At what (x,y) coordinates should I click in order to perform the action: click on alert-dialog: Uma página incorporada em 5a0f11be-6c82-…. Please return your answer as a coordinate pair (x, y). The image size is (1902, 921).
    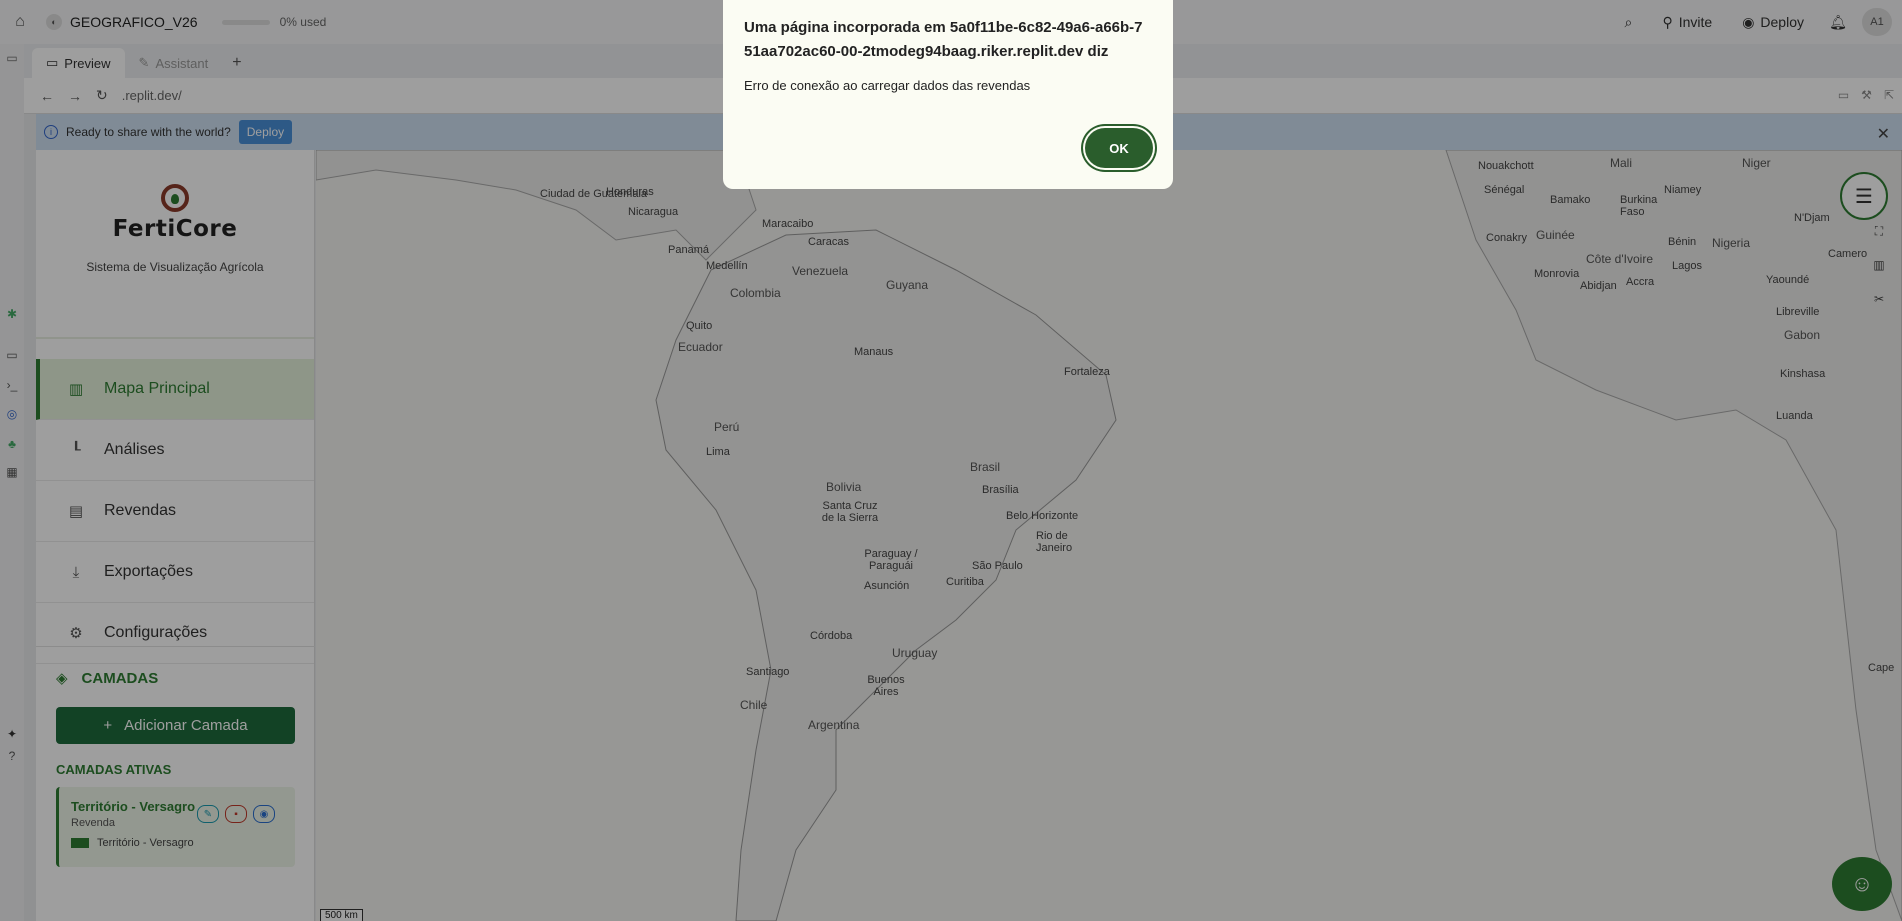
    Looking at the image, I should click on (948, 94).